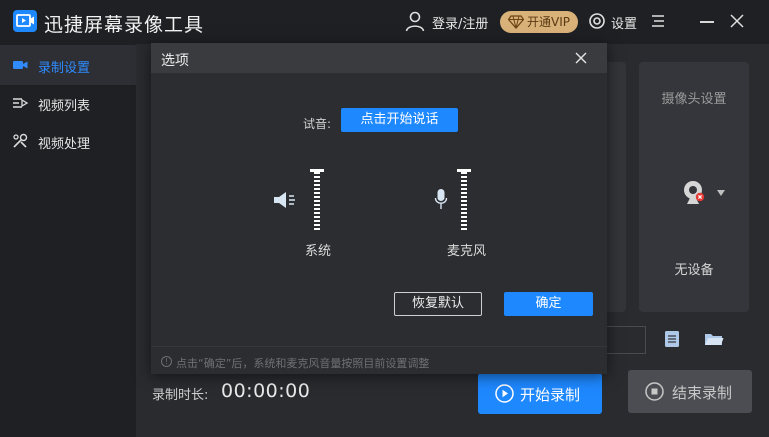 The height and width of the screenshot is (437, 769). I want to click on start-recording-label: 开始录制, so click(550, 395).